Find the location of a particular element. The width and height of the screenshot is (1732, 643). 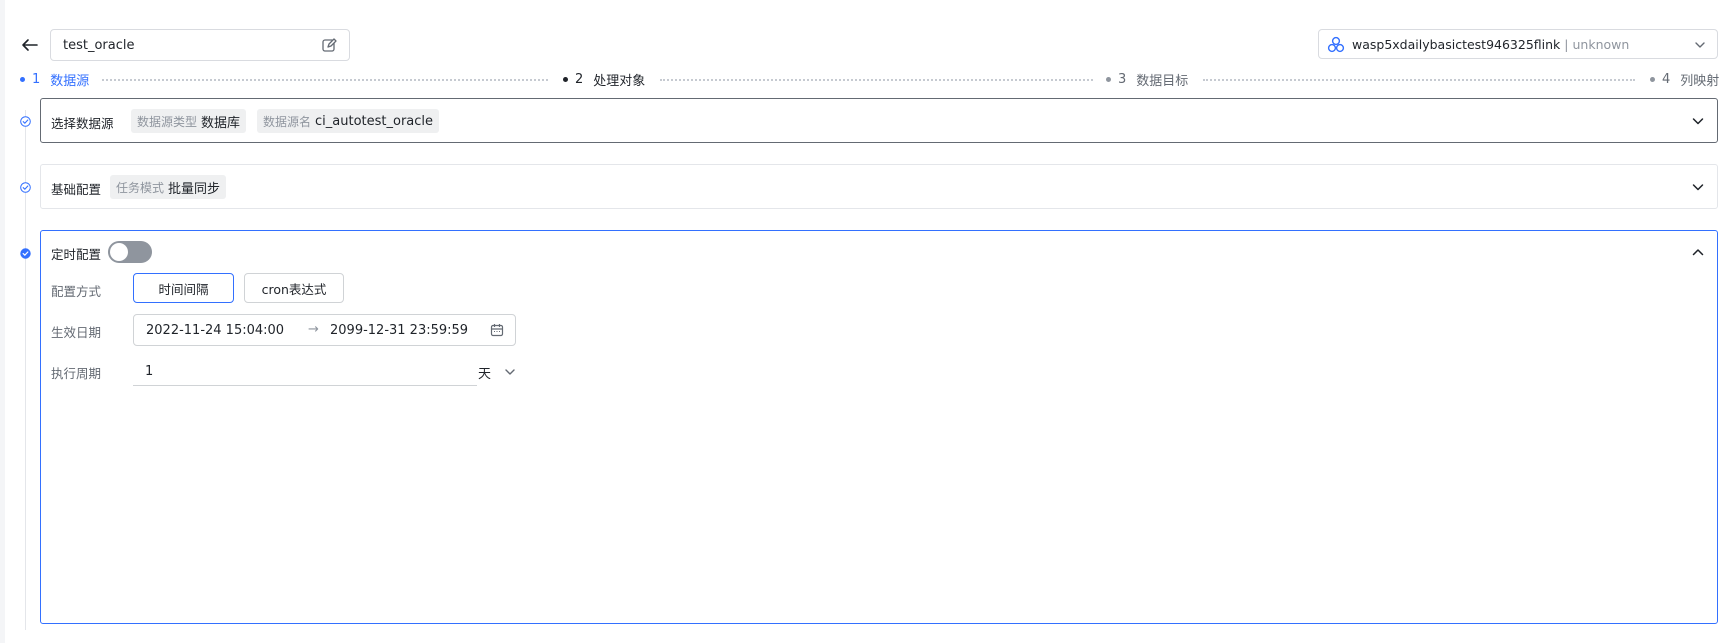

step-4: 4 列映射 is located at coordinates (1684, 79).